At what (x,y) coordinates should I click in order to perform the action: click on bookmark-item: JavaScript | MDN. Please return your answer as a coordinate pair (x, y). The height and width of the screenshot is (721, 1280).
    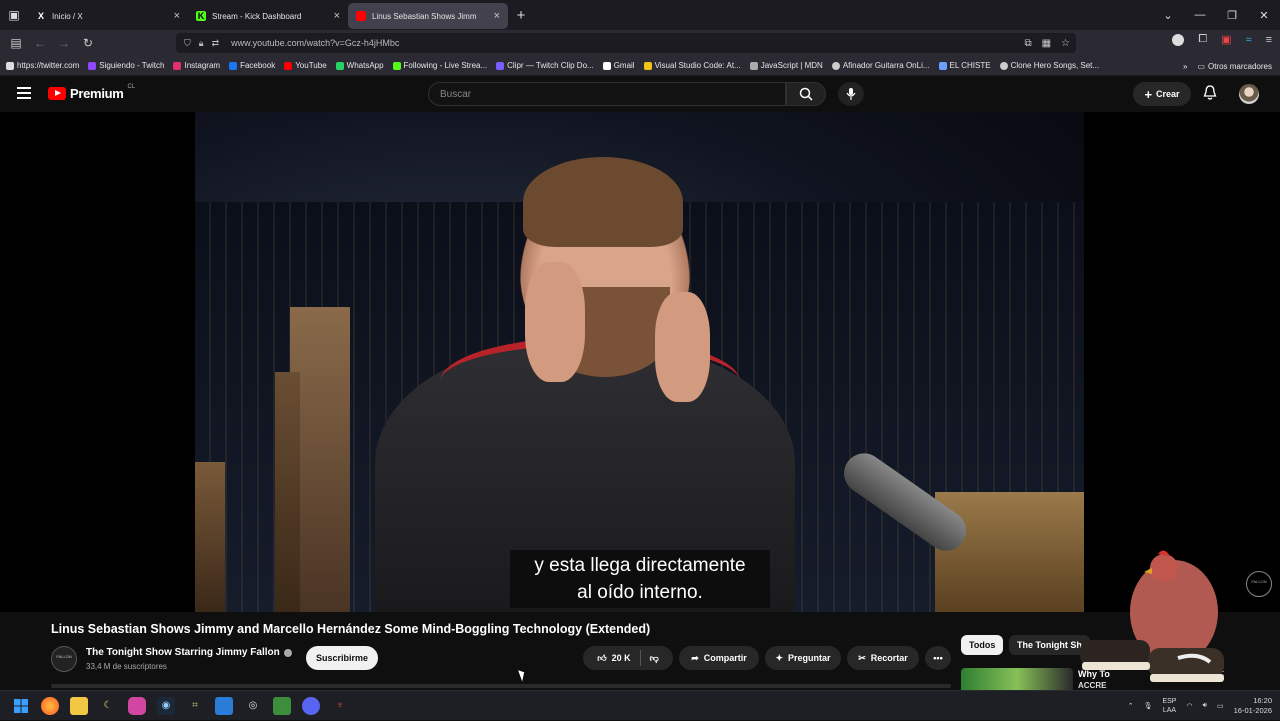
    Looking at the image, I should click on (786, 65).